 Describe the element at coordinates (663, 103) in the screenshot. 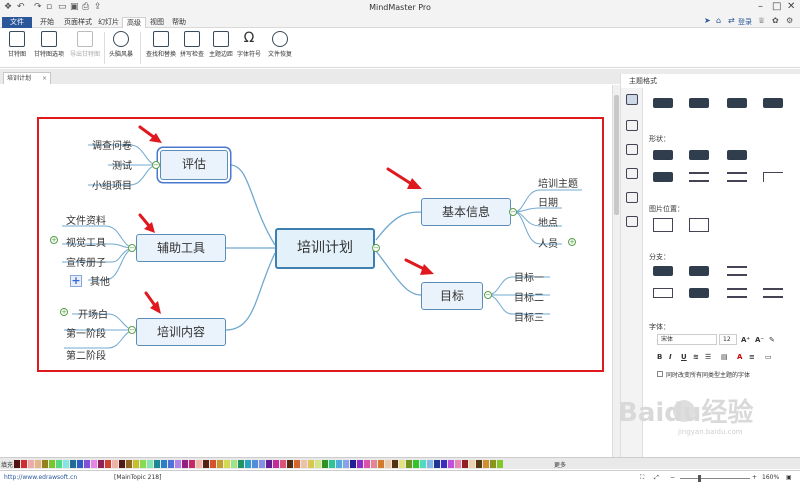

I see `layout-map-button` at that location.